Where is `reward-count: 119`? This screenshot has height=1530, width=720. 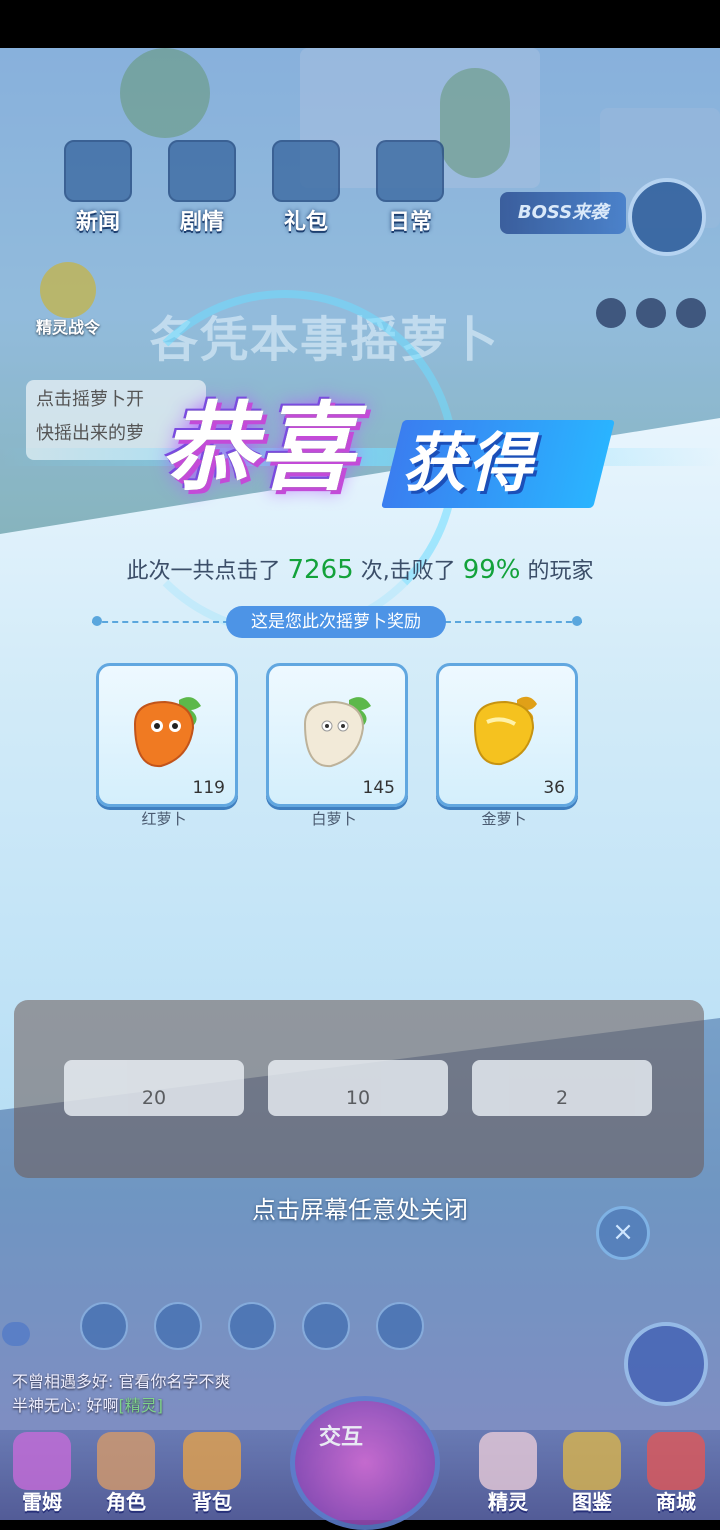
reward-count: 119 is located at coordinates (208, 788).